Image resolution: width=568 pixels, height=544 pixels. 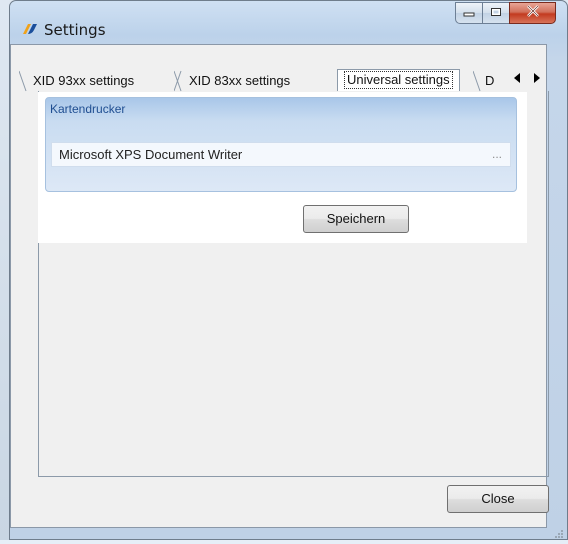 I want to click on minimize-button, so click(x=468, y=13).